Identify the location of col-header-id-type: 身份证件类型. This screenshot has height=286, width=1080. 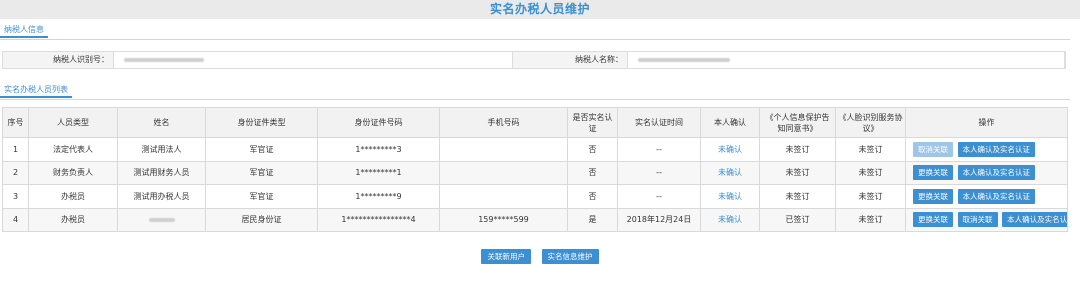
(261, 122).